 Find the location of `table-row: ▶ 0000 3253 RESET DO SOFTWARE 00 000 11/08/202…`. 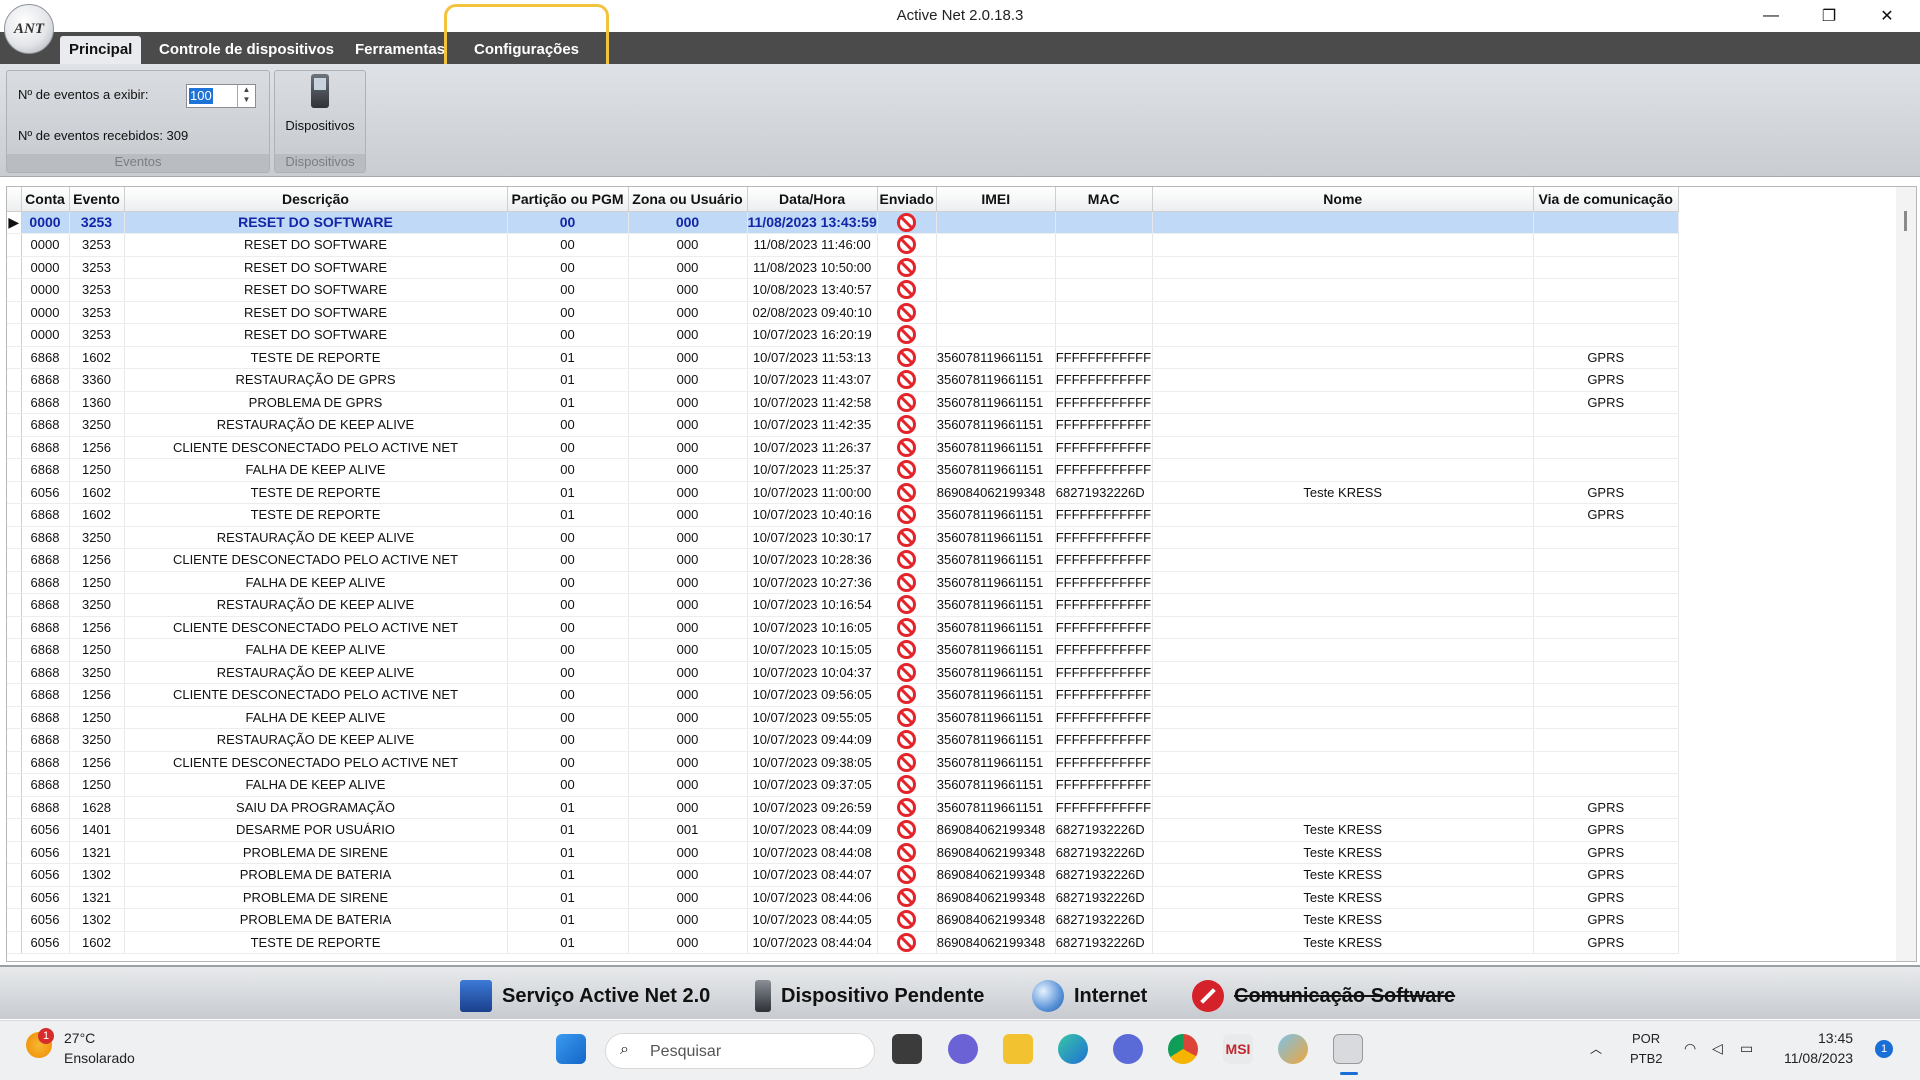

table-row: ▶ 0000 3253 RESET DO SOFTWARE 00 000 11/08/202… is located at coordinates (843, 222).